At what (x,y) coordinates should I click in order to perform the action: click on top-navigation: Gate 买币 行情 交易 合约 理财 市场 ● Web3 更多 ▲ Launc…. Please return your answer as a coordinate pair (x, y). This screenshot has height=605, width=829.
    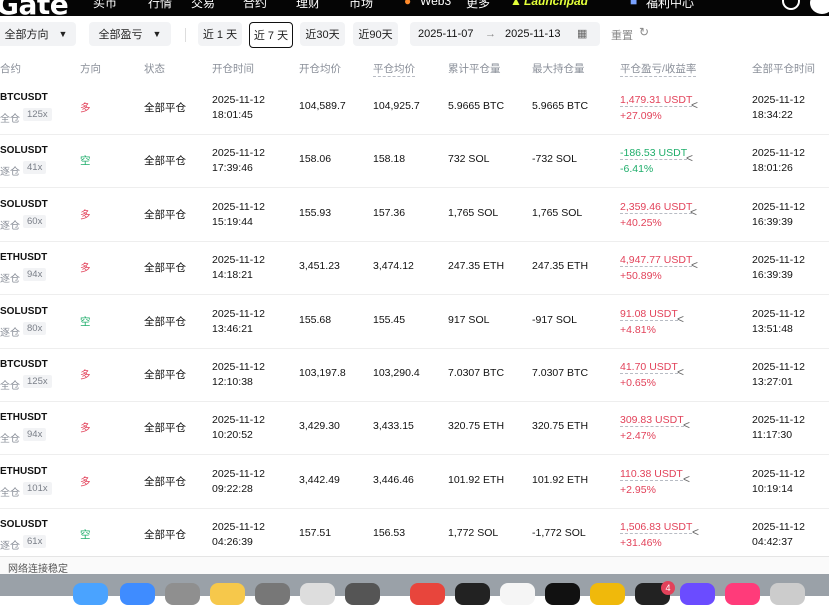
    Looking at the image, I should click on (414, 8).